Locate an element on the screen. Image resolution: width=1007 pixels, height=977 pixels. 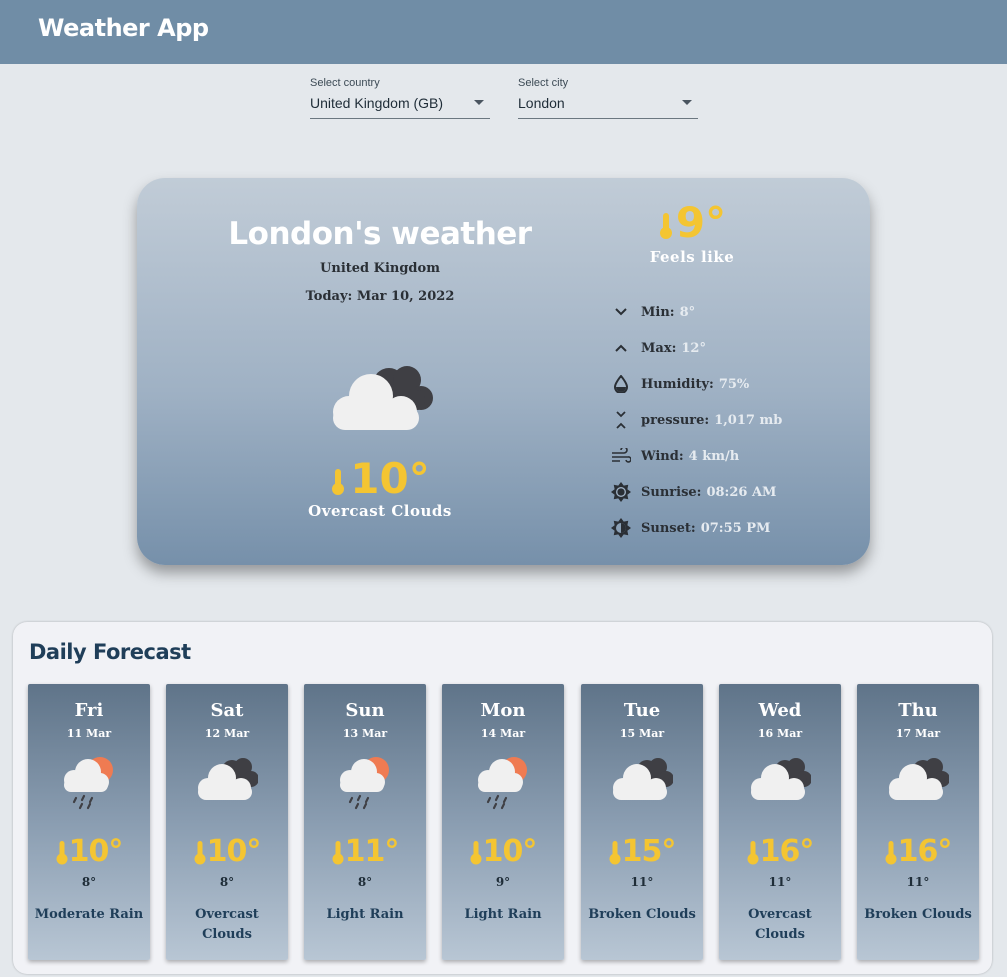
stat-min: Min: 8° is located at coordinates (653, 312).